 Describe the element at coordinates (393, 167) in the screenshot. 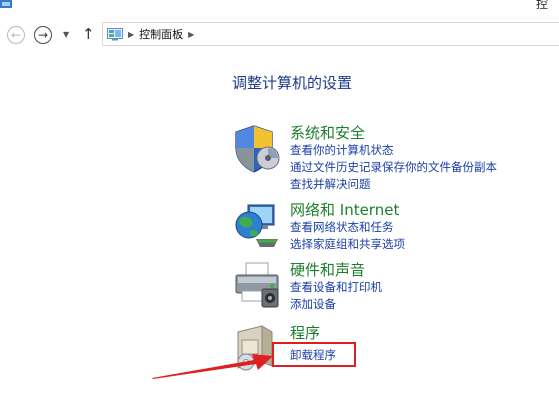

I see `link-file-history-backup: 通过文件历史记录保存你的文件备份副本` at that location.